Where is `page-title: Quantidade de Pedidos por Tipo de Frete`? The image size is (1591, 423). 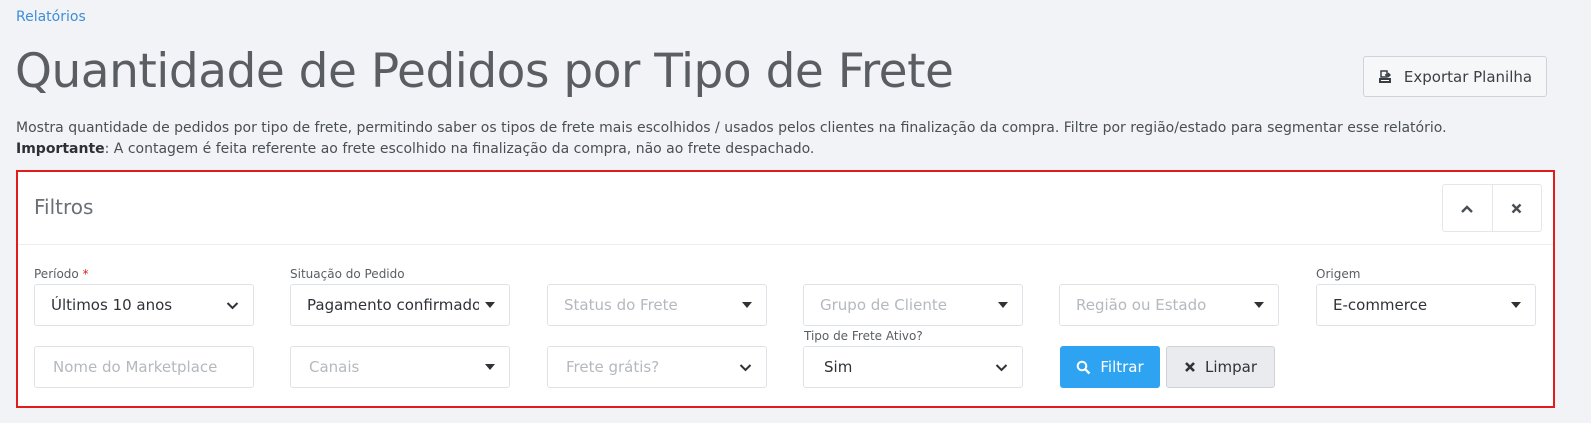 page-title: Quantidade de Pedidos por Tipo de Frete is located at coordinates (484, 71).